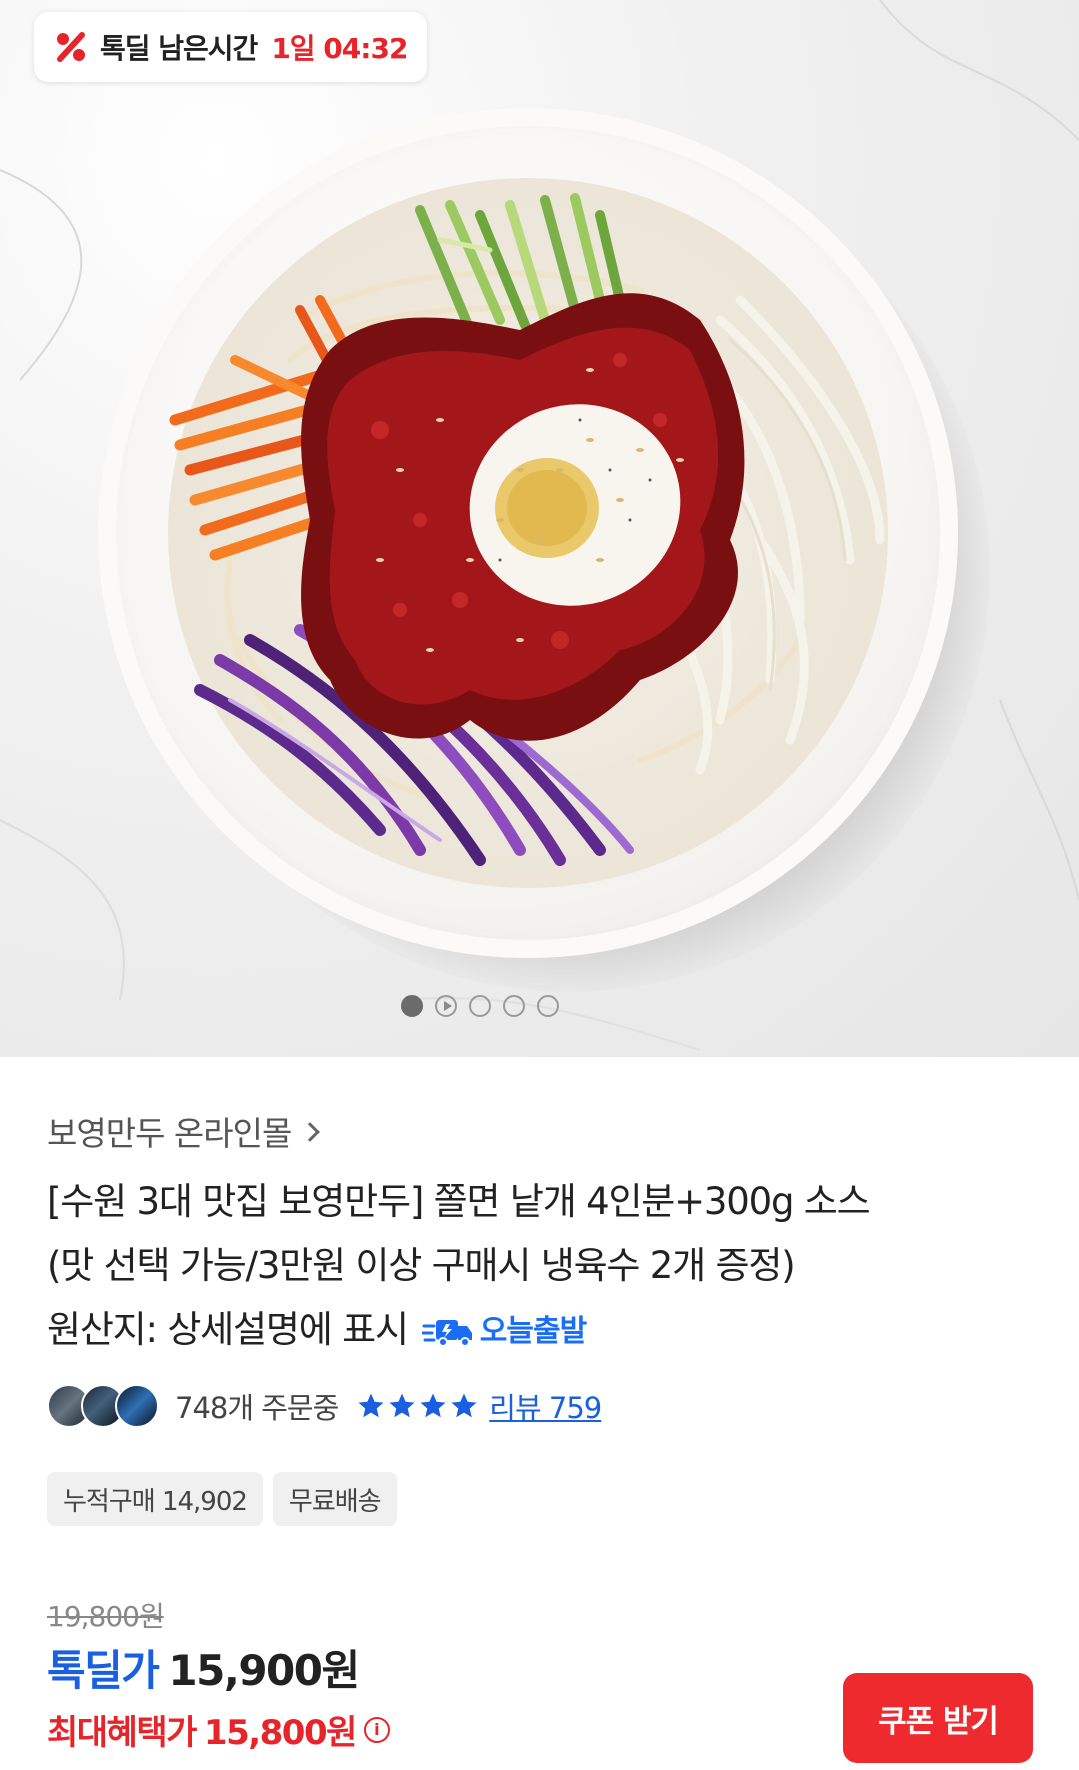 Image resolution: width=1079 pixels, height=1770 pixels. I want to click on max-benefit-row: 최대혜택가 15,800원 i, so click(218, 1729).